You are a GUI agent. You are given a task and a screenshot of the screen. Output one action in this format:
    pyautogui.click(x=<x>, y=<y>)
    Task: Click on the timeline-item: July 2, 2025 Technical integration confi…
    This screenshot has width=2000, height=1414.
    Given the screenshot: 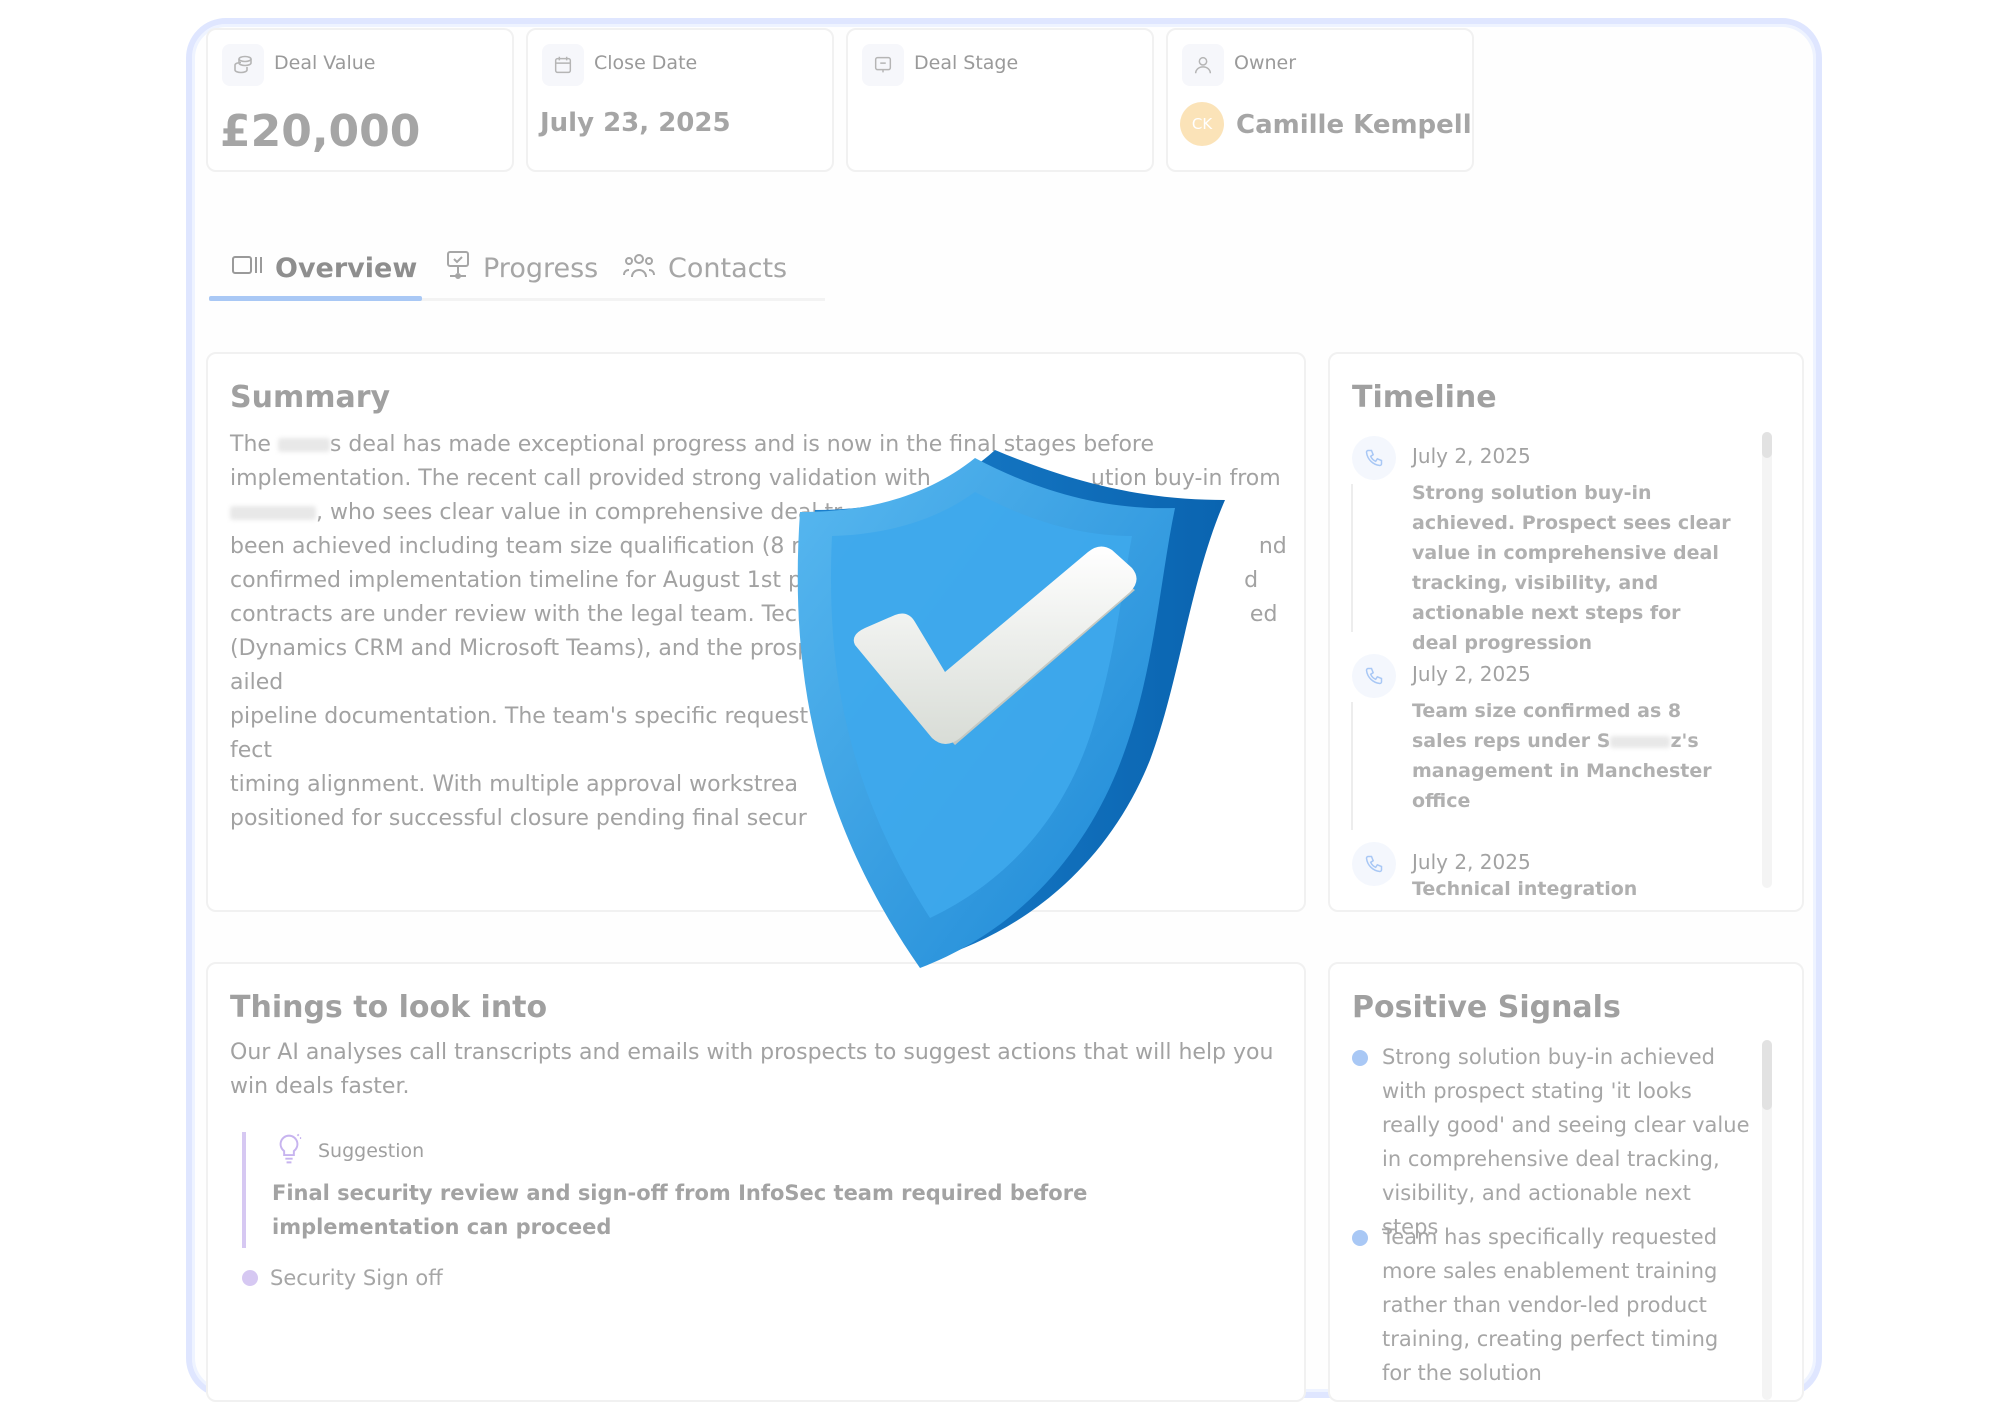 What is the action you would take?
    pyautogui.click(x=1542, y=876)
    